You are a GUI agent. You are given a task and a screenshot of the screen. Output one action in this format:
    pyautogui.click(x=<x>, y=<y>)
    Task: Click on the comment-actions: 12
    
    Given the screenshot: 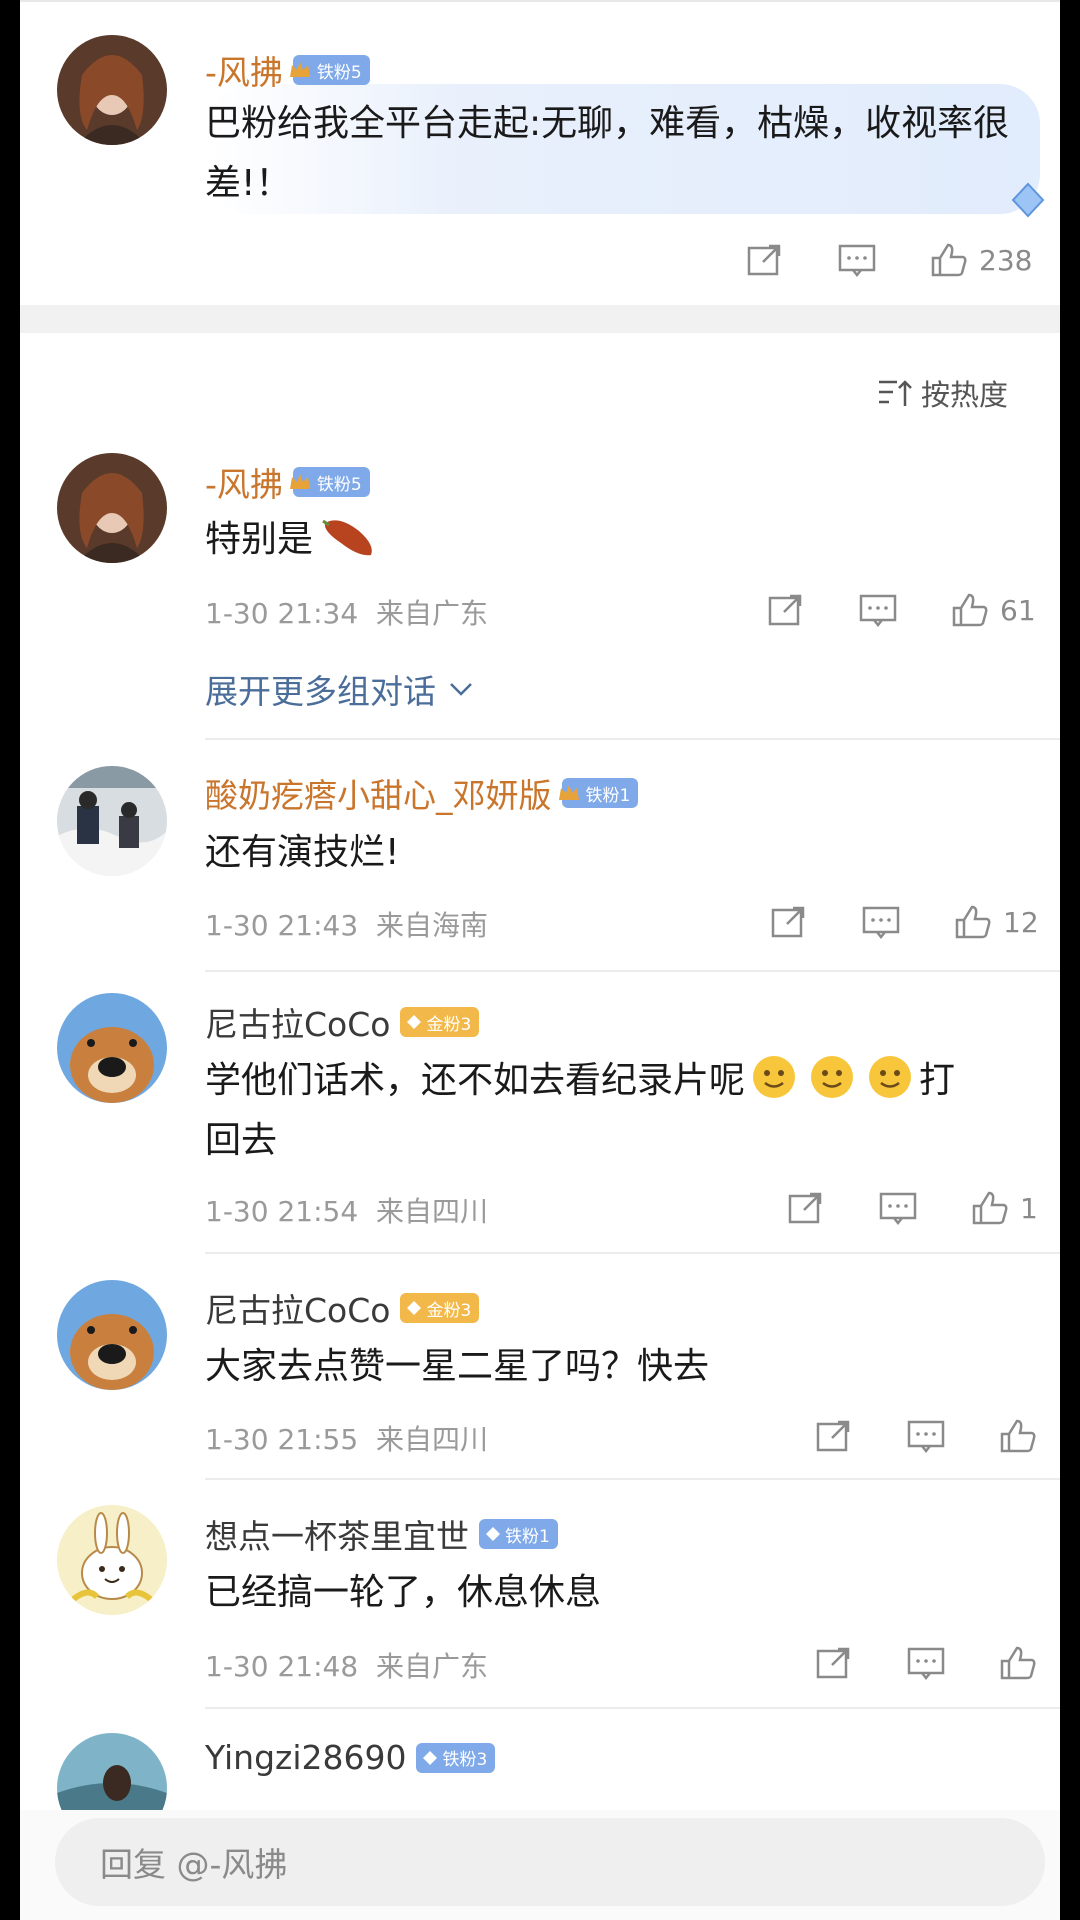 What is the action you would take?
    pyautogui.click(x=904, y=922)
    